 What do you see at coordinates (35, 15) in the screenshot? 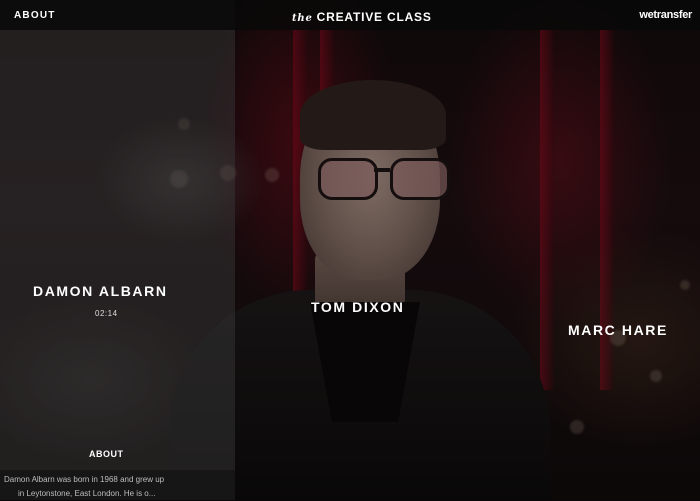
I see `about-link: ABOUT` at bounding box center [35, 15].